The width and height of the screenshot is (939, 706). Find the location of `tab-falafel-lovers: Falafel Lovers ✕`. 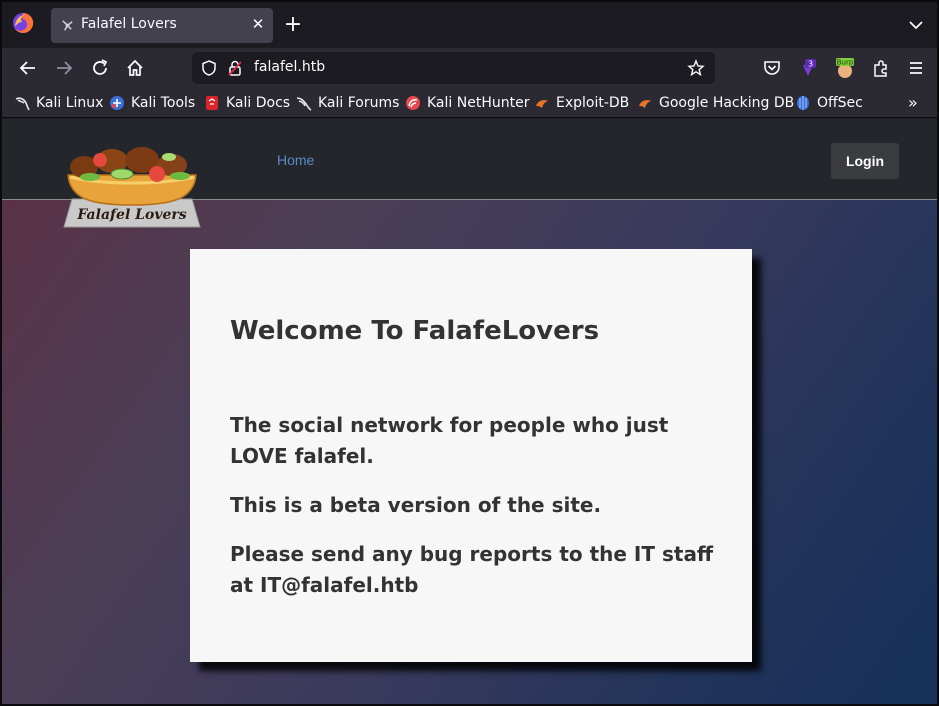

tab-falafel-lovers: Falafel Lovers ✕ is located at coordinates (162, 25).